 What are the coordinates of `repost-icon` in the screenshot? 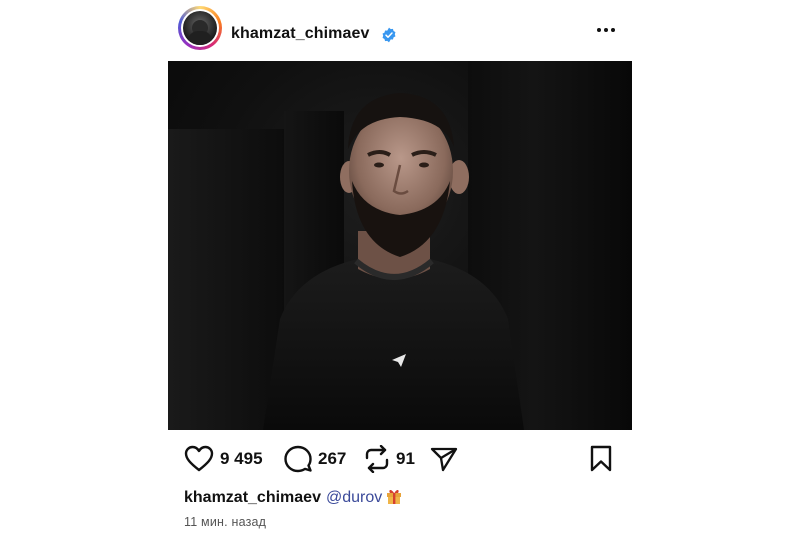 It's located at (377, 459).